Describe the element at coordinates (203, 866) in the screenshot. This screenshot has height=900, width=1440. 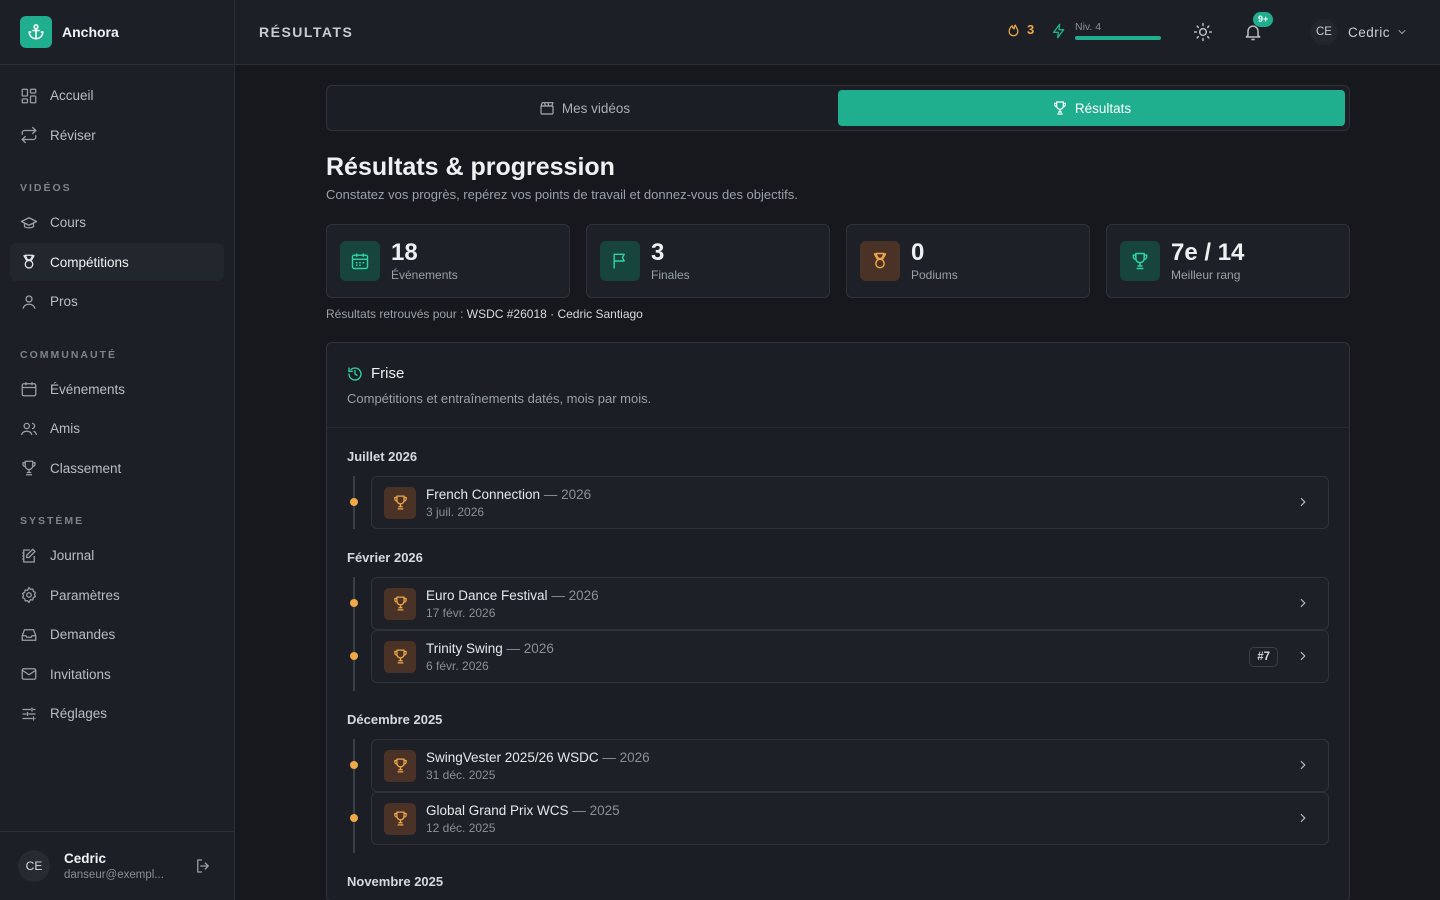
I see `logout-icon` at that location.